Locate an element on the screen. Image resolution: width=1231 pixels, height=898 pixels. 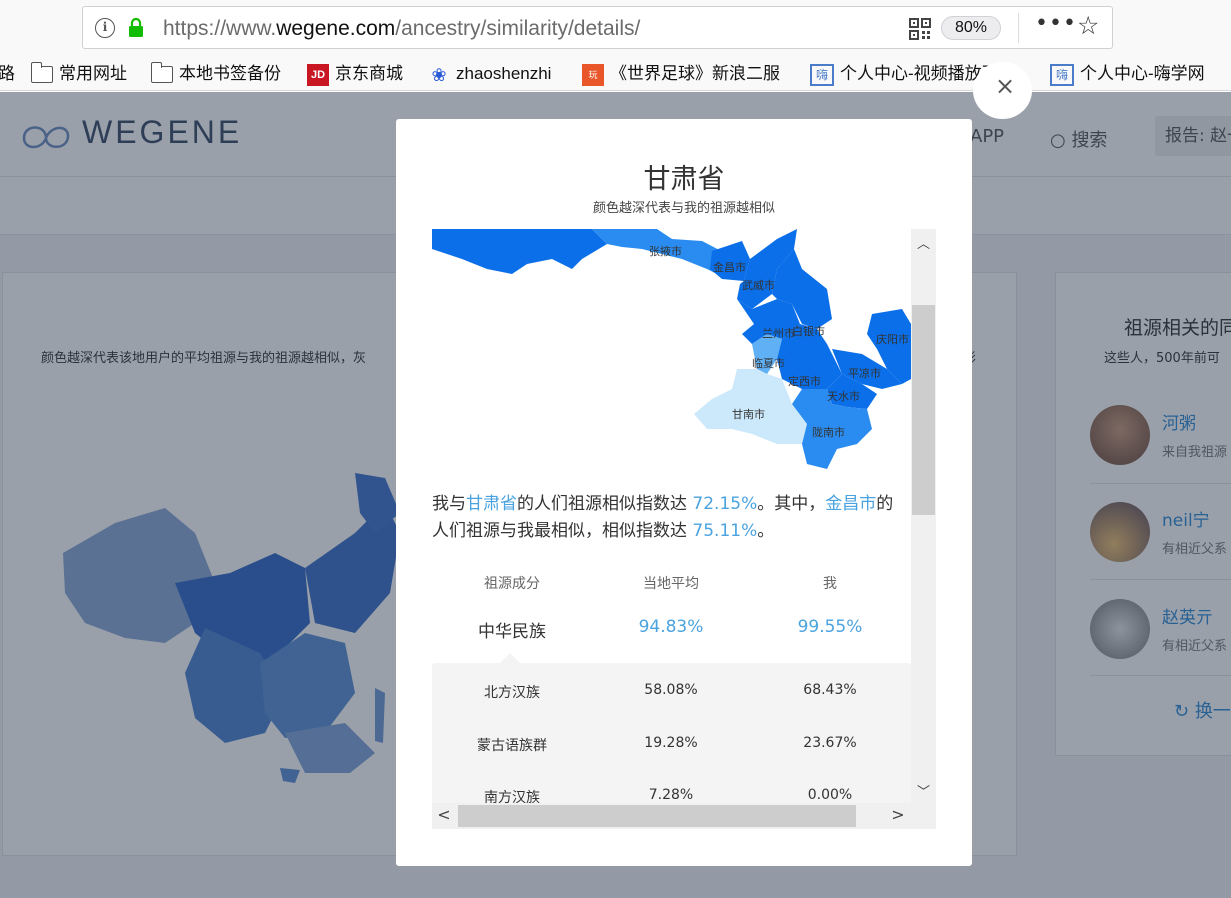
ancestry-group-average: 94.83% is located at coordinates (671, 627).